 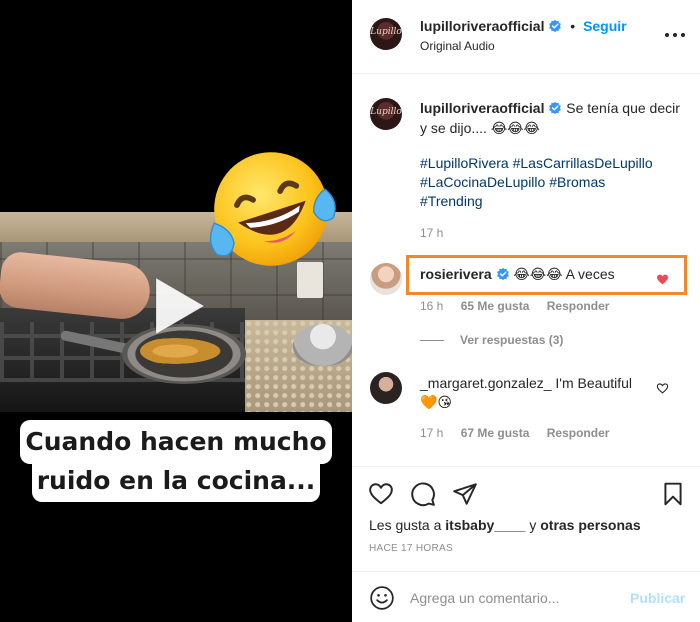 I want to click on comment-emojis: 🧡😘, so click(x=436, y=402).